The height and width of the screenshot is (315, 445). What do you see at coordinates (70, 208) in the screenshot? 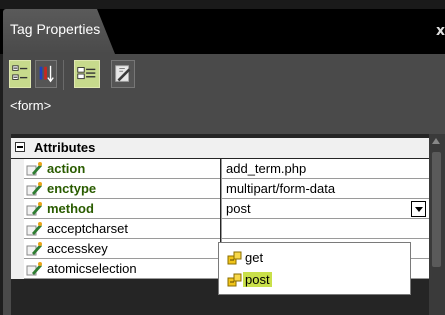
I see `property-name: method` at bounding box center [70, 208].